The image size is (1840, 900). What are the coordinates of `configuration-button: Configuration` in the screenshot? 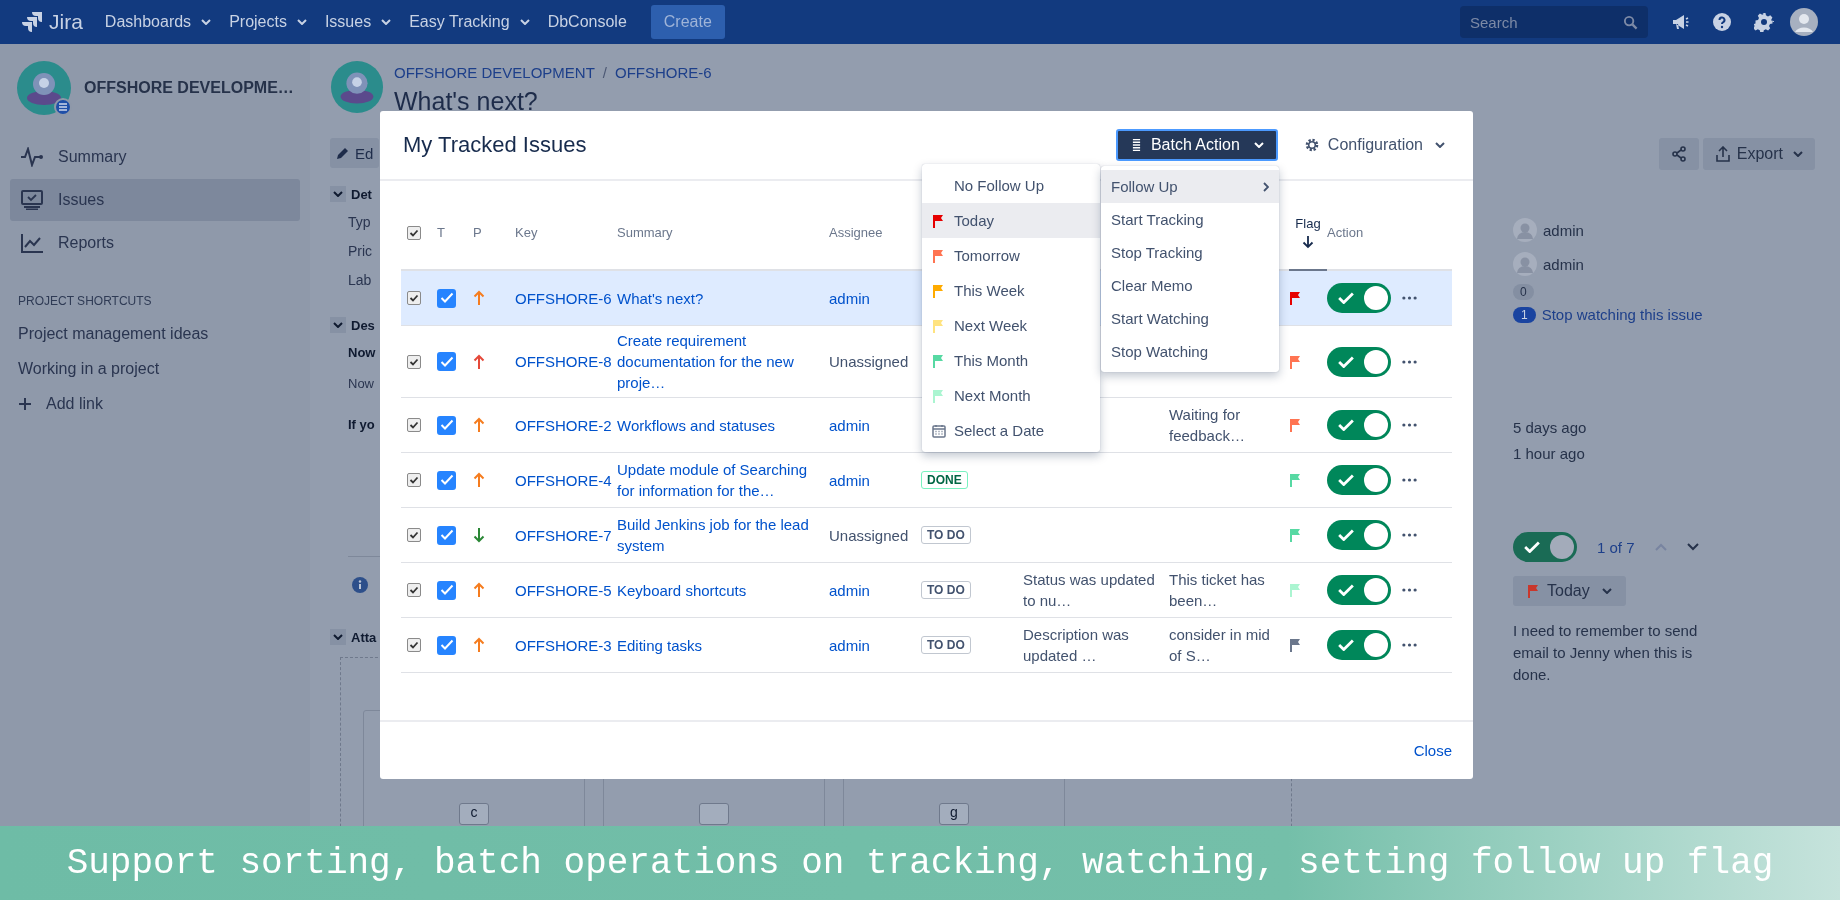 It's located at (1374, 145).